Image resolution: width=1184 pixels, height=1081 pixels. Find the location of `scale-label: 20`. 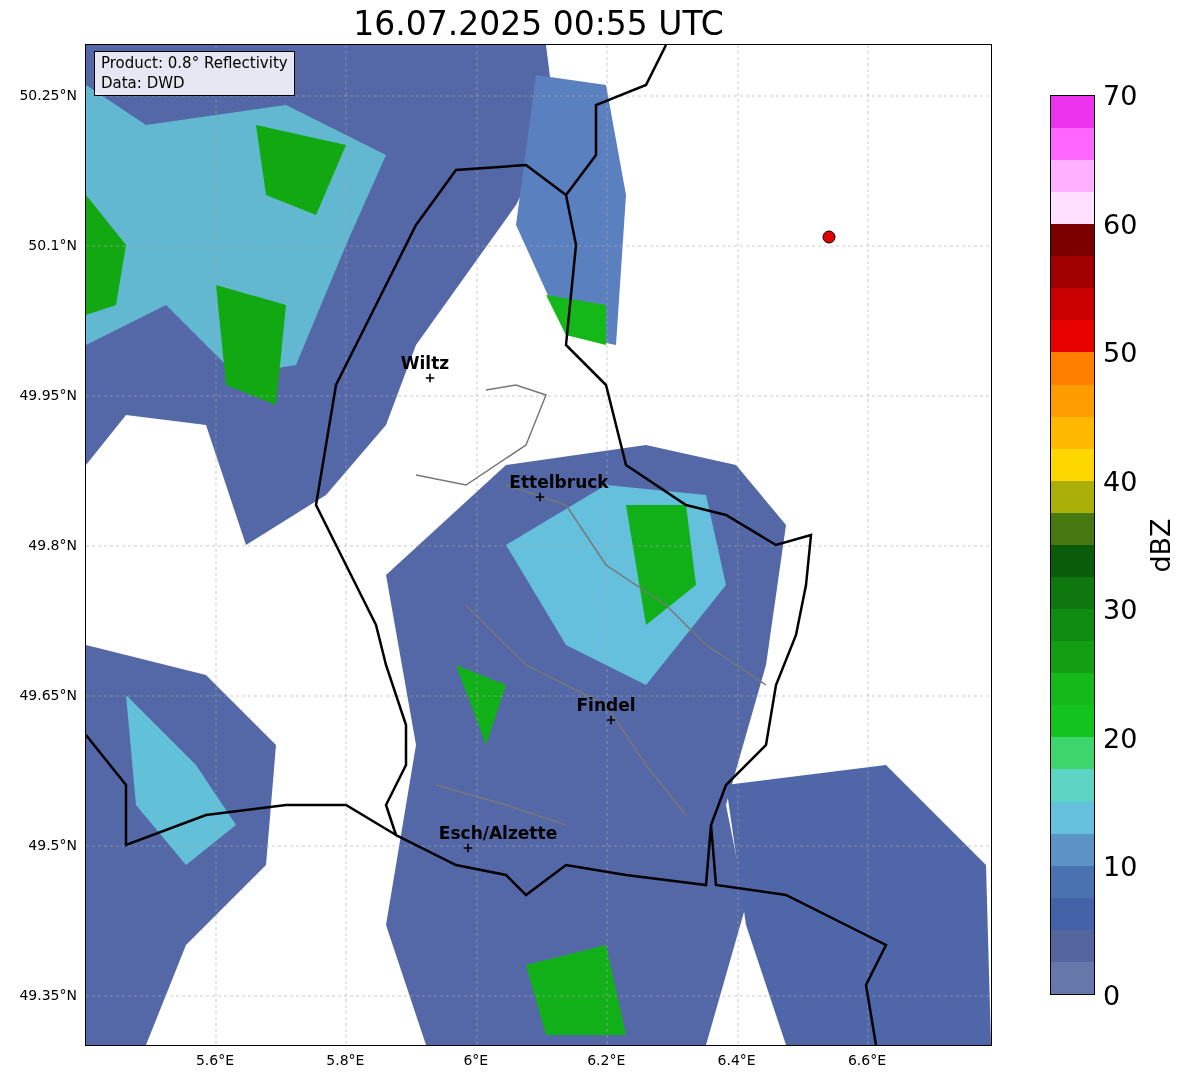

scale-label: 20 is located at coordinates (1120, 738).